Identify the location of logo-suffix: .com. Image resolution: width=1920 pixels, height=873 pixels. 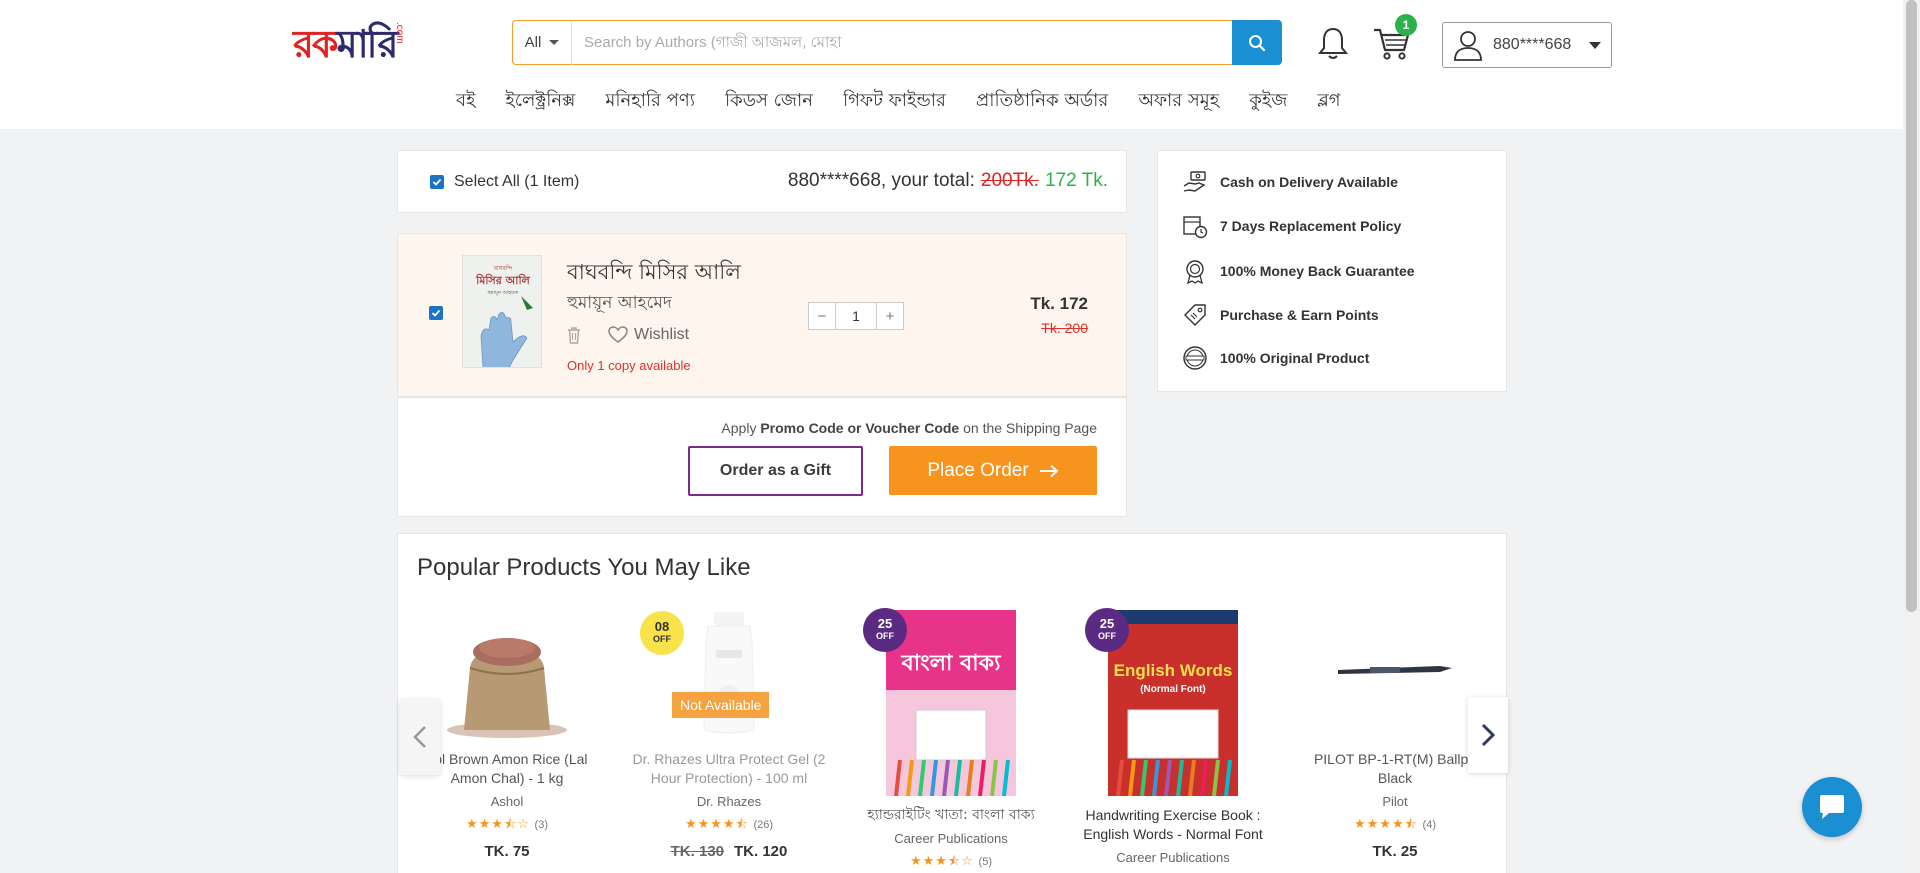
(399, 33).